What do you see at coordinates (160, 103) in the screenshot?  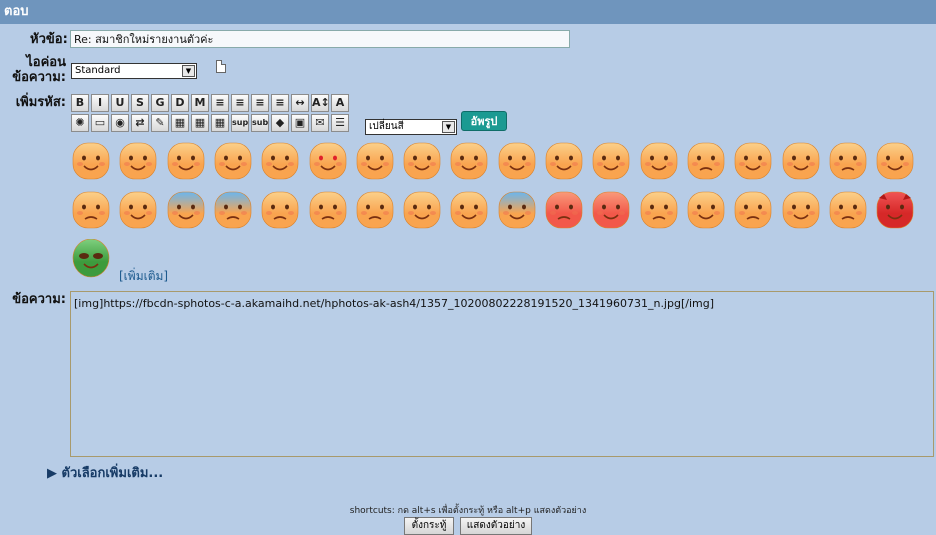 I see `format-row1-button-4: G` at bounding box center [160, 103].